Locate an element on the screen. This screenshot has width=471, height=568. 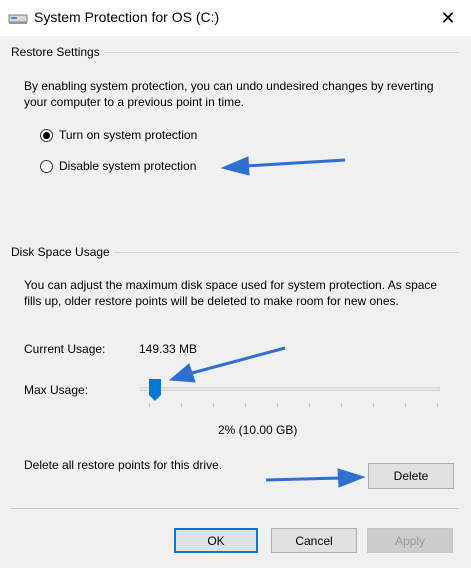
footer-divider is located at coordinates (235, 508).